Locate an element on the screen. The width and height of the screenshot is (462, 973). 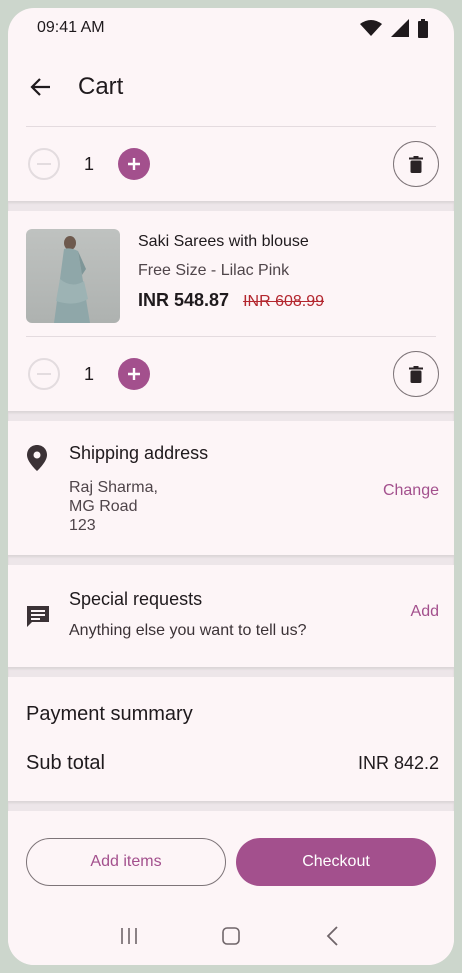
product-price: INR 548.87 is located at coordinates (184, 300).